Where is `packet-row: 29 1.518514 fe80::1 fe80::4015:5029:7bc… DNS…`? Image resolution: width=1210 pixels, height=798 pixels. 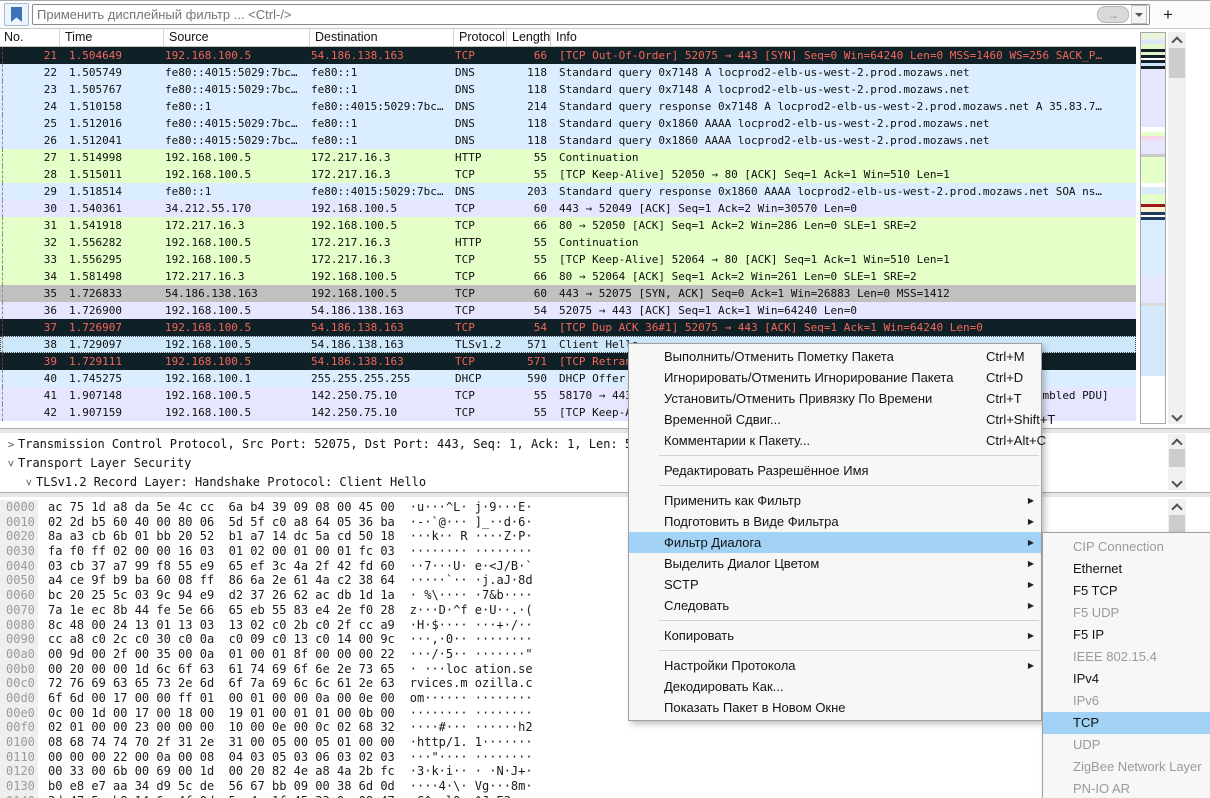 packet-row: 29 1.518514 fe80::1 fe80::4015:5029:7bc… DNS… is located at coordinates (568, 191).